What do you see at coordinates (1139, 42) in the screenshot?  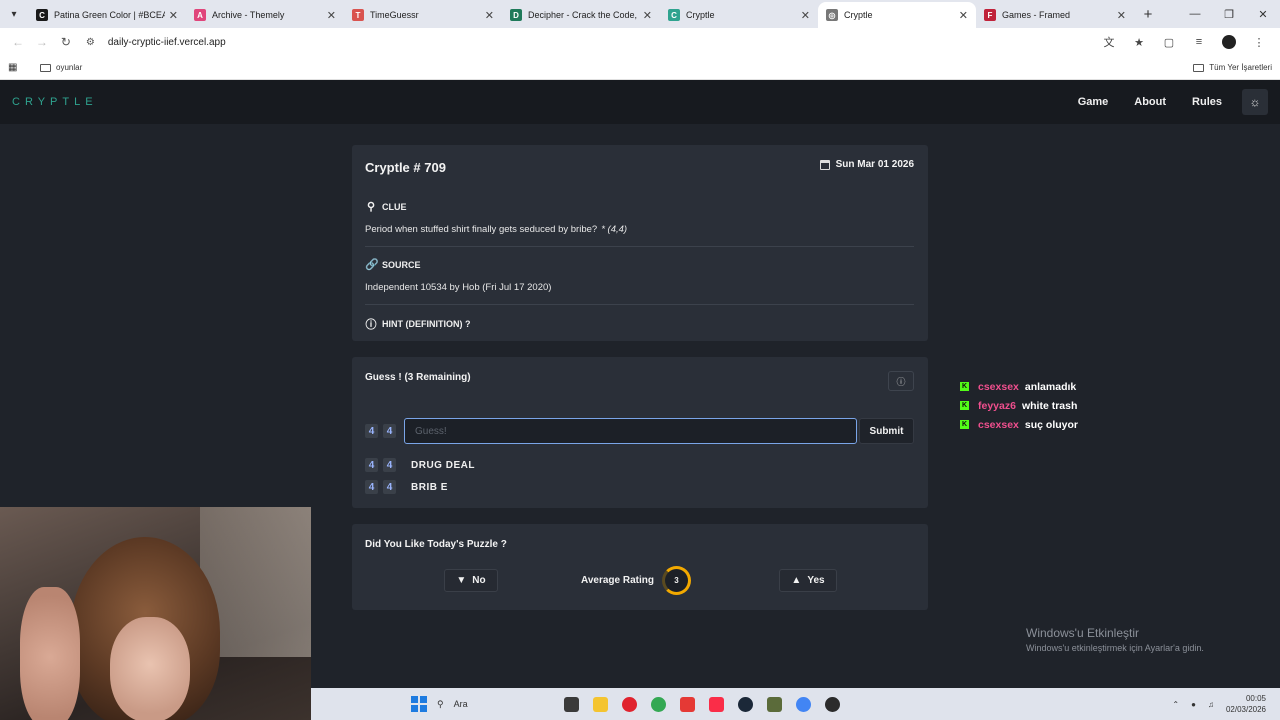 I see `bookmark-star-icon: ★` at bounding box center [1139, 42].